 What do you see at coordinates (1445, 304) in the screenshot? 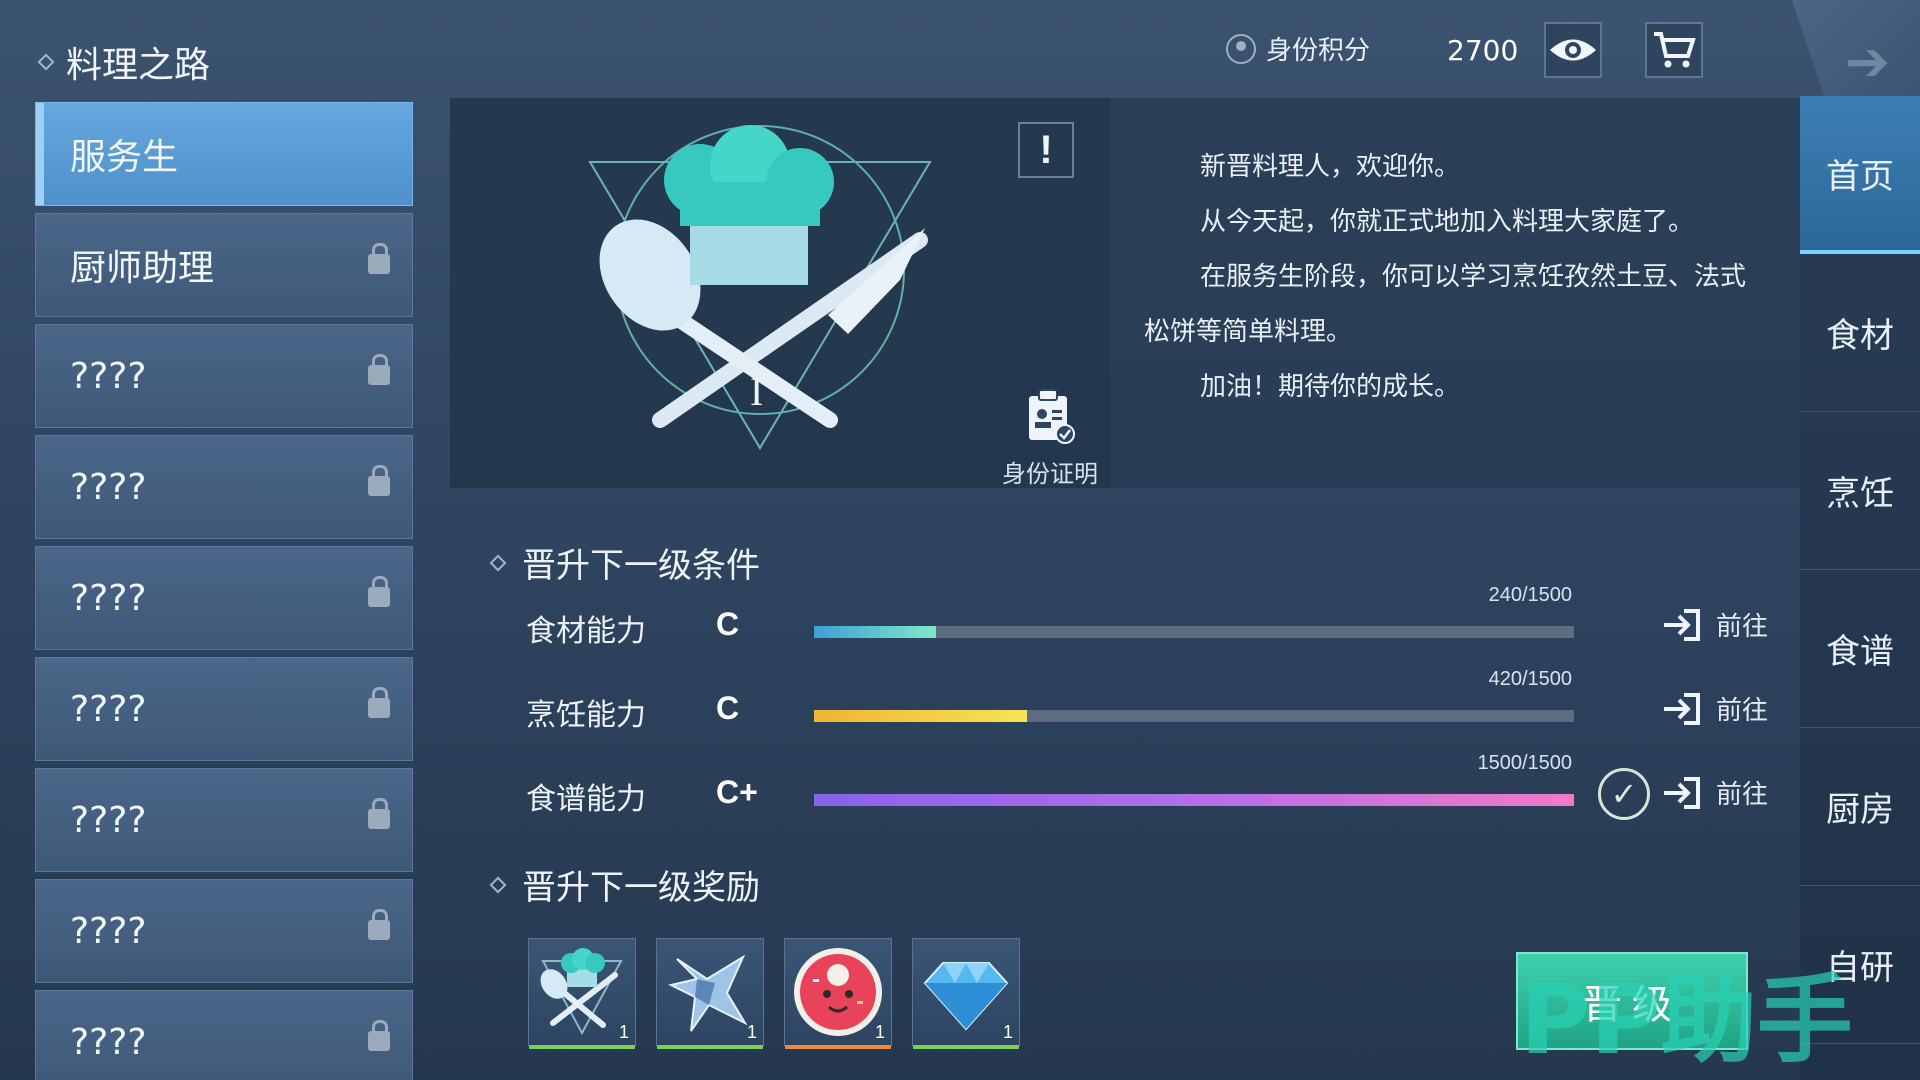
I see `description-line: 在服务生阶段，你可以学习烹饪孜然土豆、法式松饼等简单料理。` at bounding box center [1445, 304].